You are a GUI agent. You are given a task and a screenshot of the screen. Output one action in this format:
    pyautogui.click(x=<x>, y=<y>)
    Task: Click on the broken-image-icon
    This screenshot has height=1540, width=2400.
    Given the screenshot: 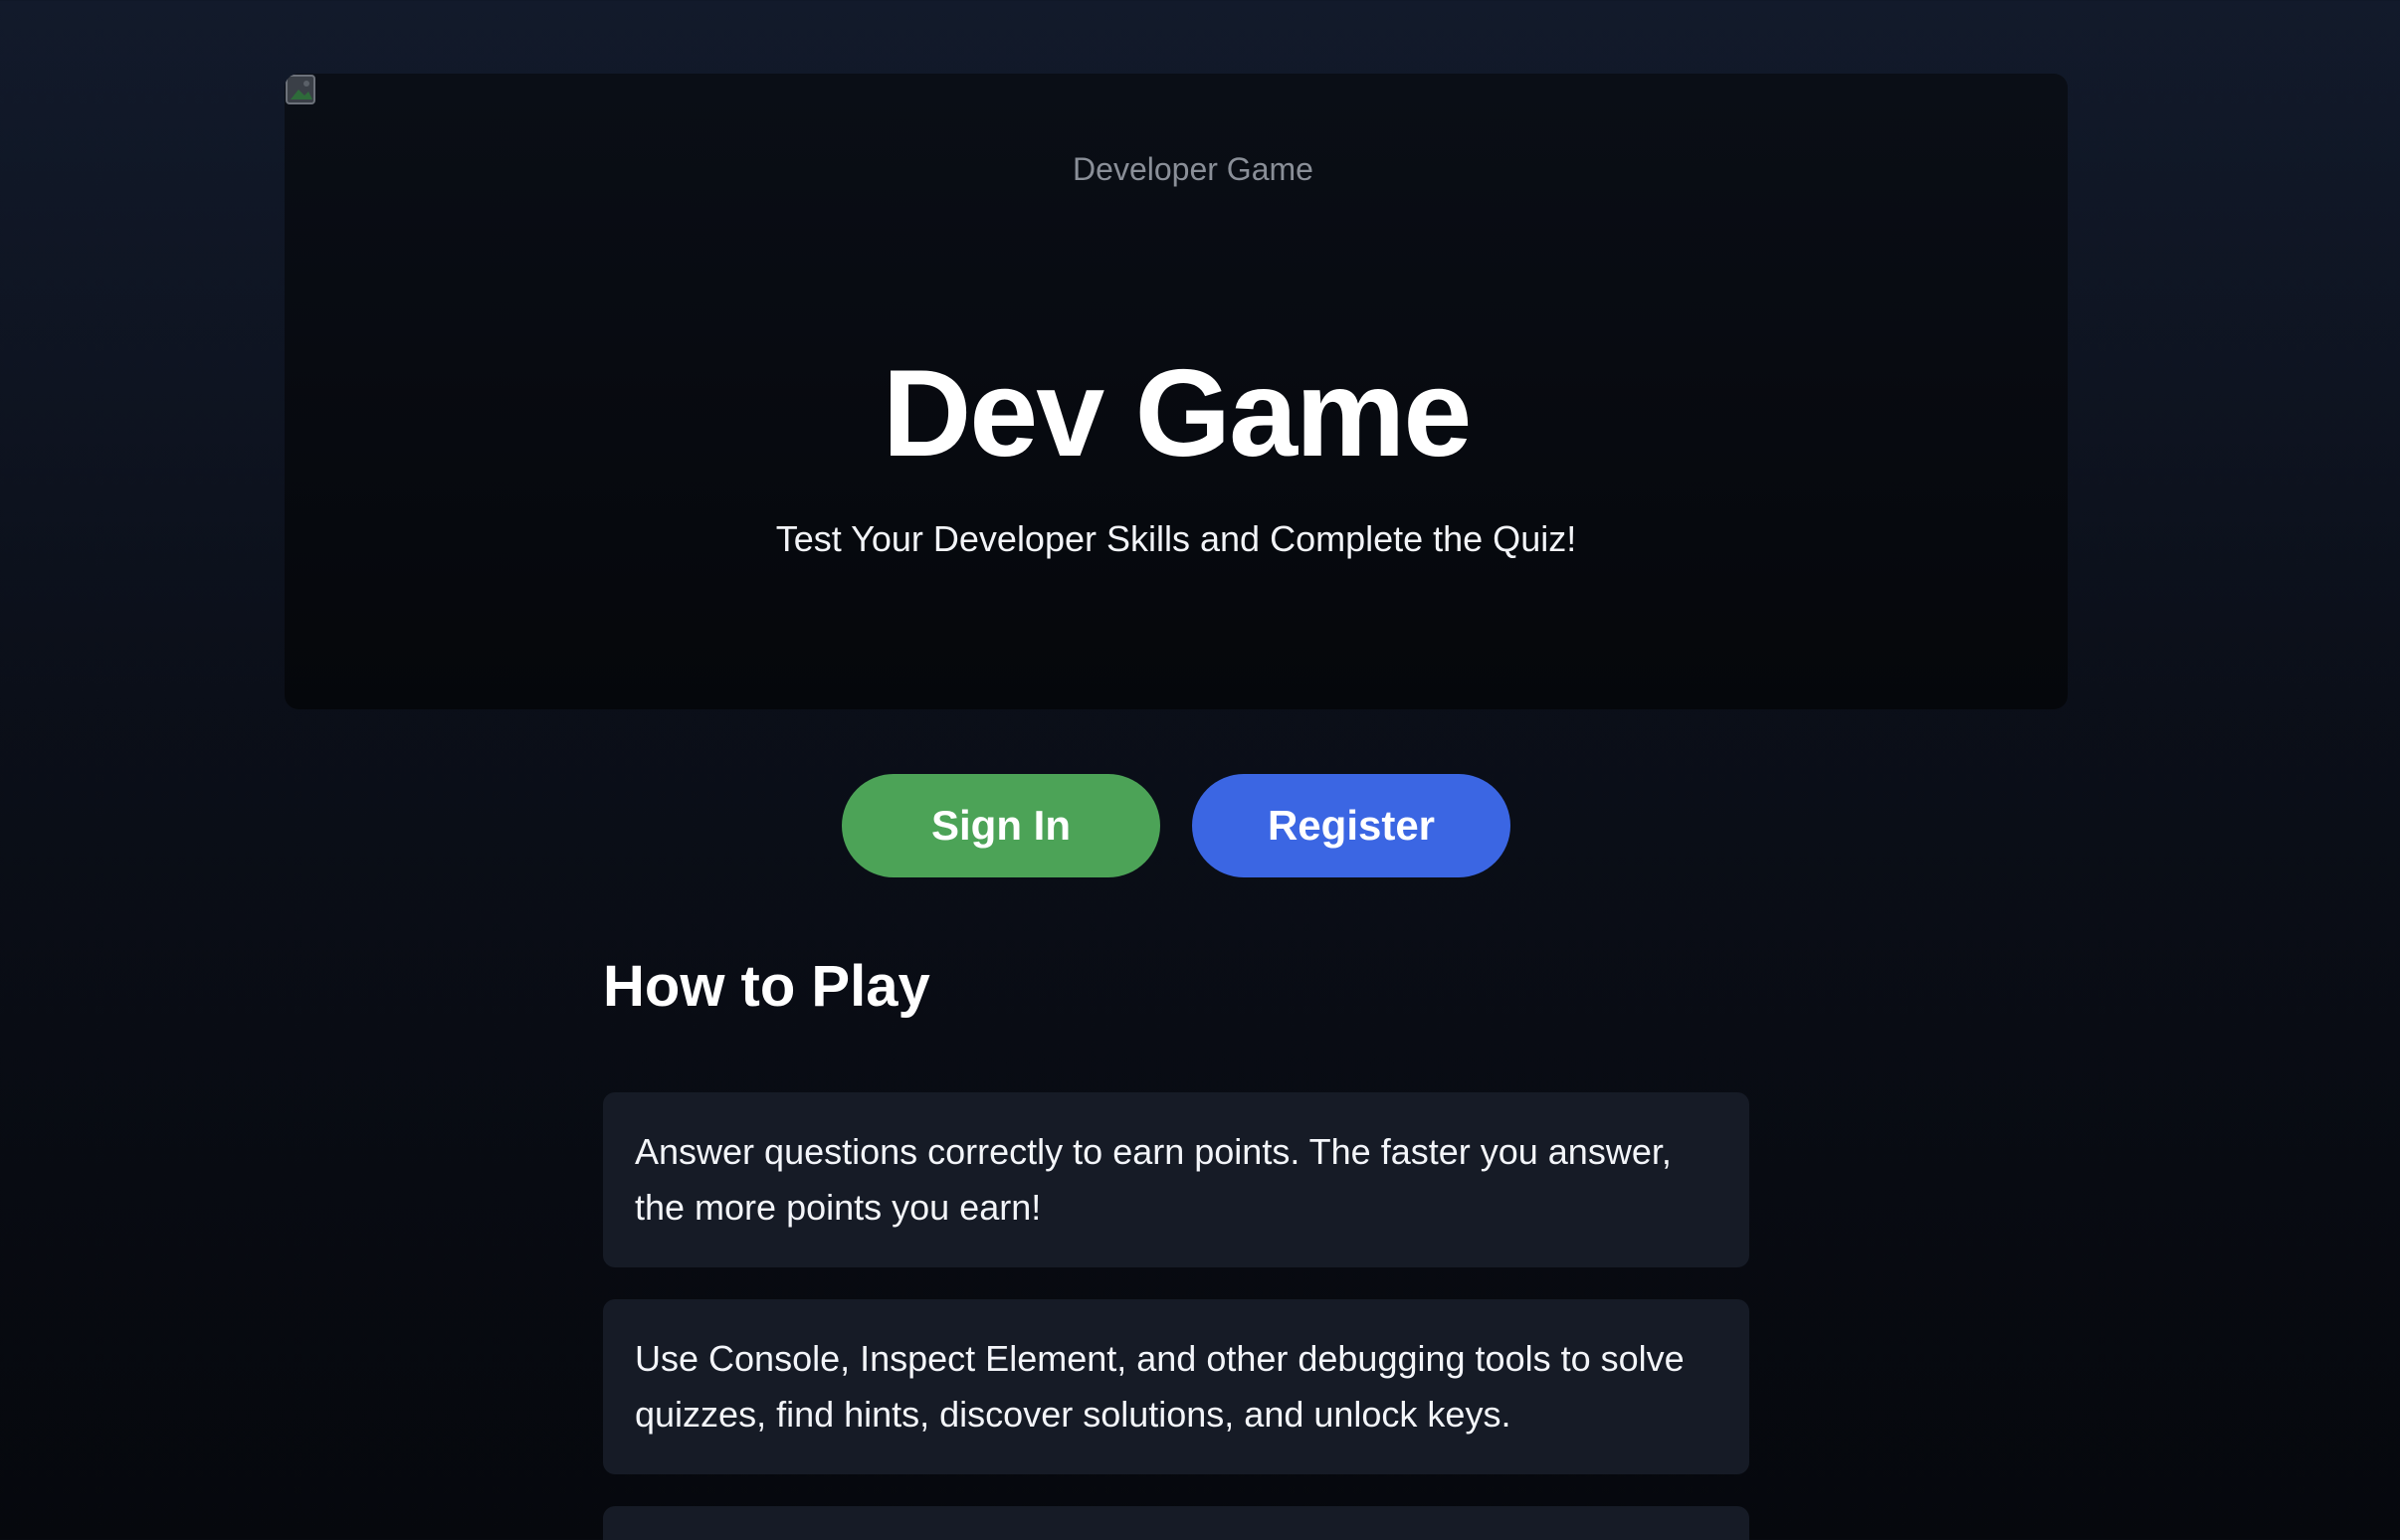 What is the action you would take?
    pyautogui.click(x=300, y=89)
    